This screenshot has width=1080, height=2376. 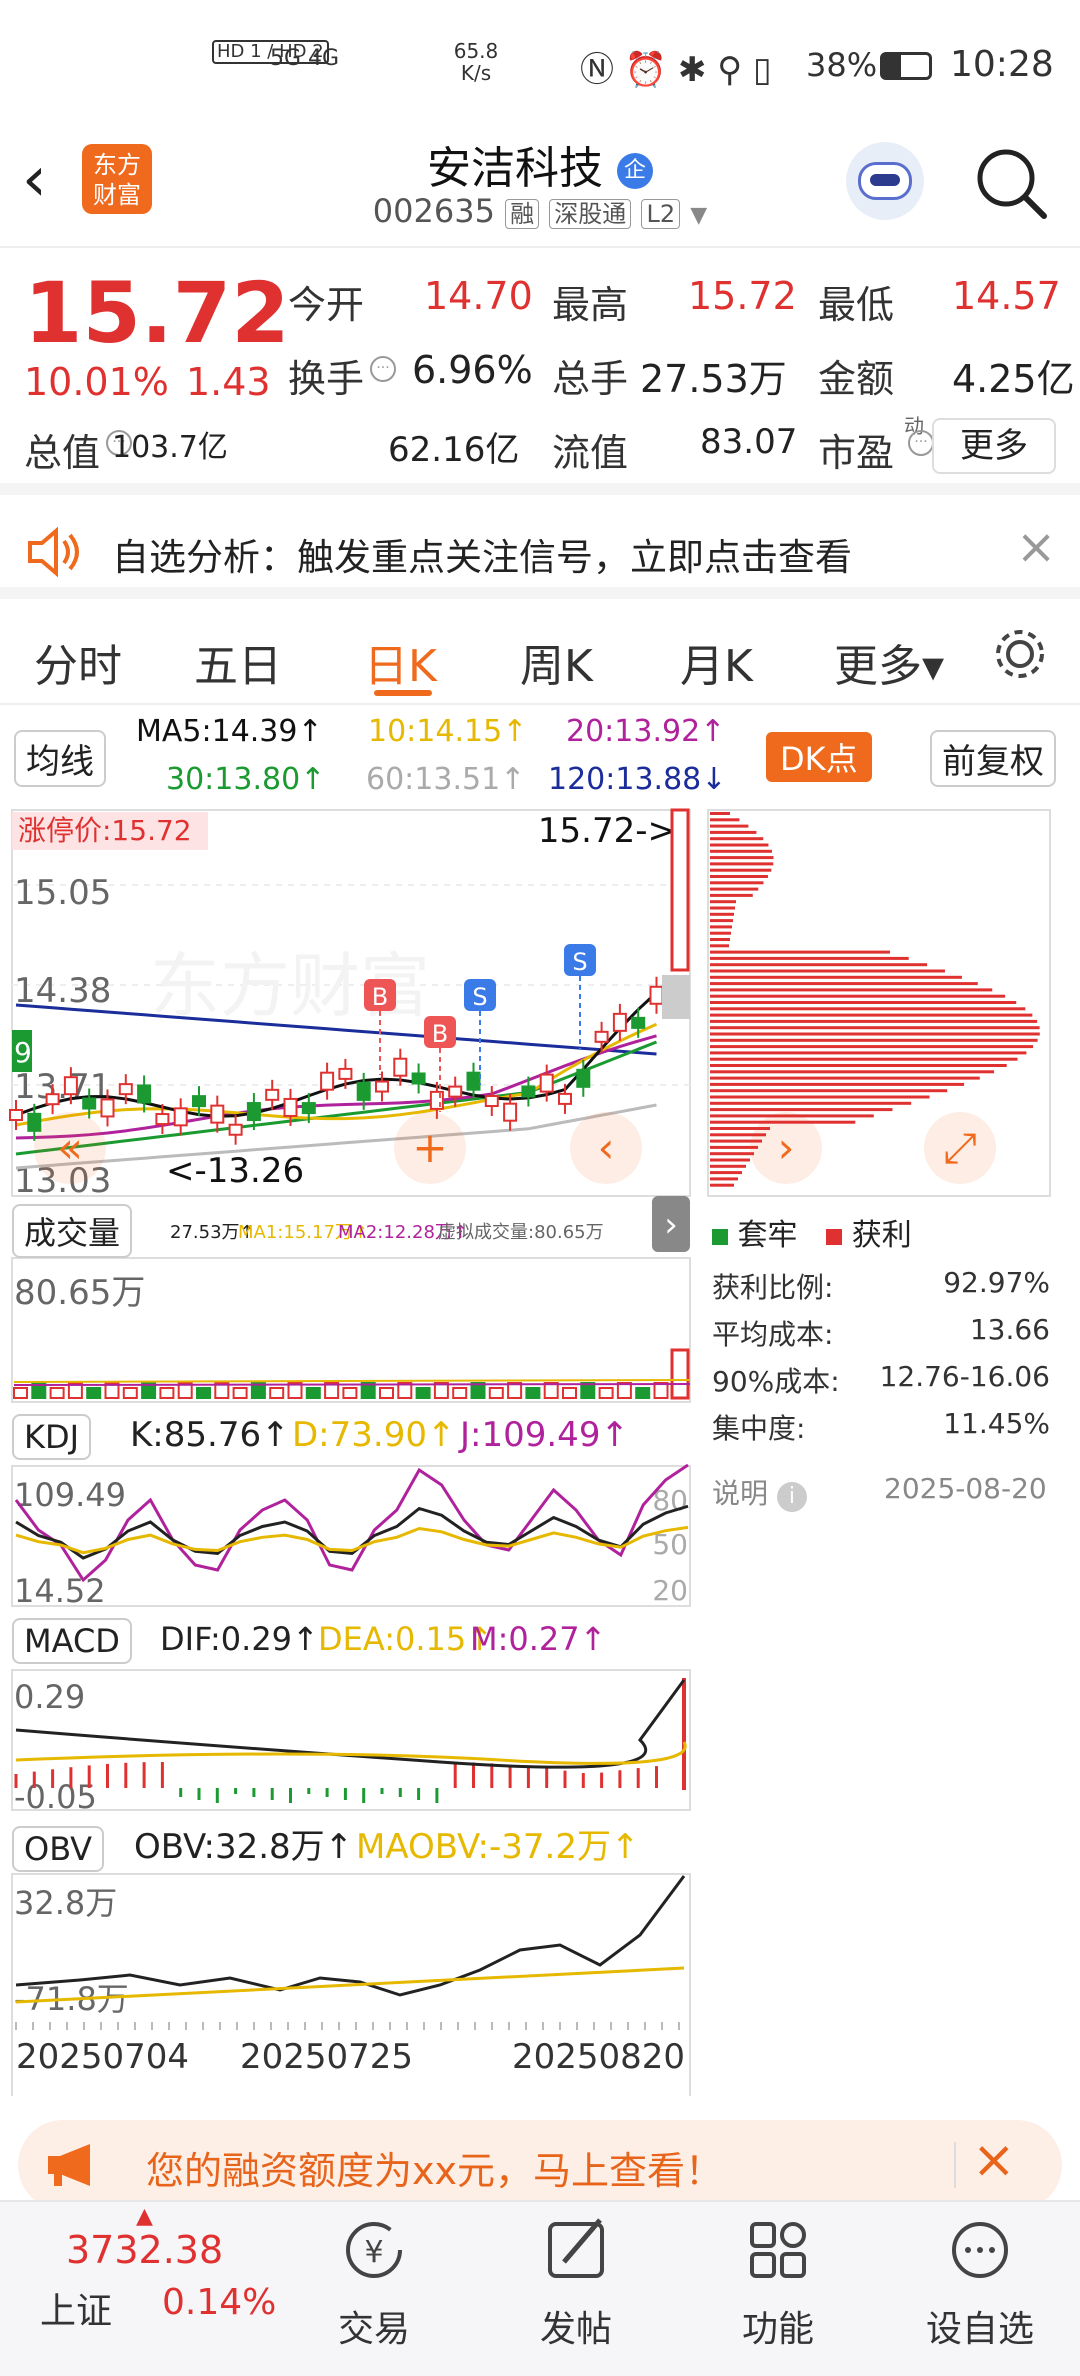 I want to click on obv-axis-label: 32.8万, so click(x=65, y=1903).